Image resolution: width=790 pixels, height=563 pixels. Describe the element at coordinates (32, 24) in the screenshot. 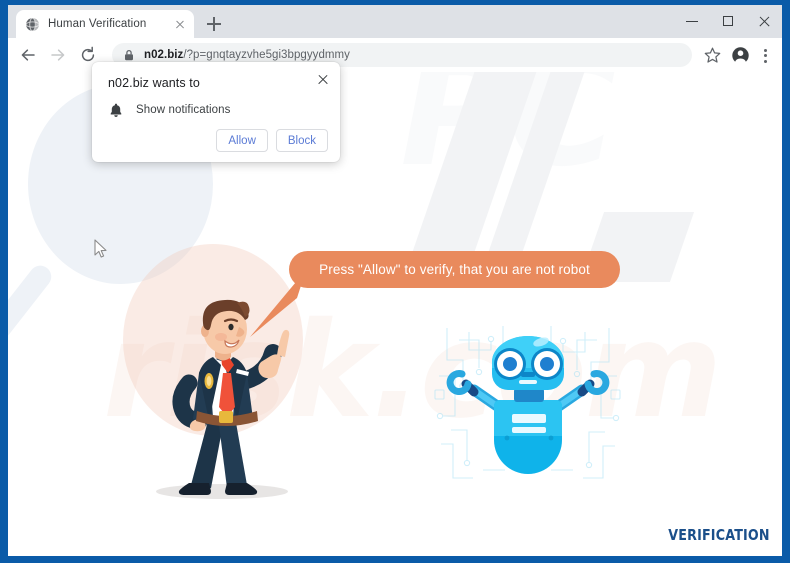

I see `globe-icon` at that location.